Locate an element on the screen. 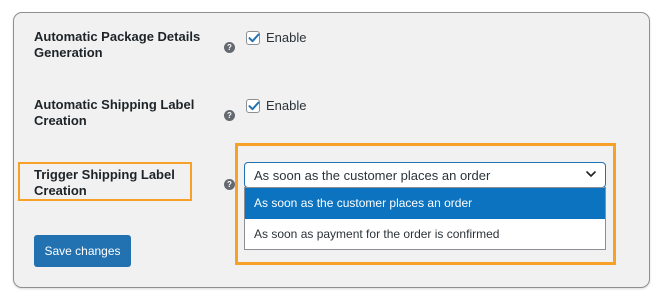 This screenshot has height=300, width=664. auto-shipping-label-label: Automatic Shipping Label Creation is located at coordinates (114, 112).